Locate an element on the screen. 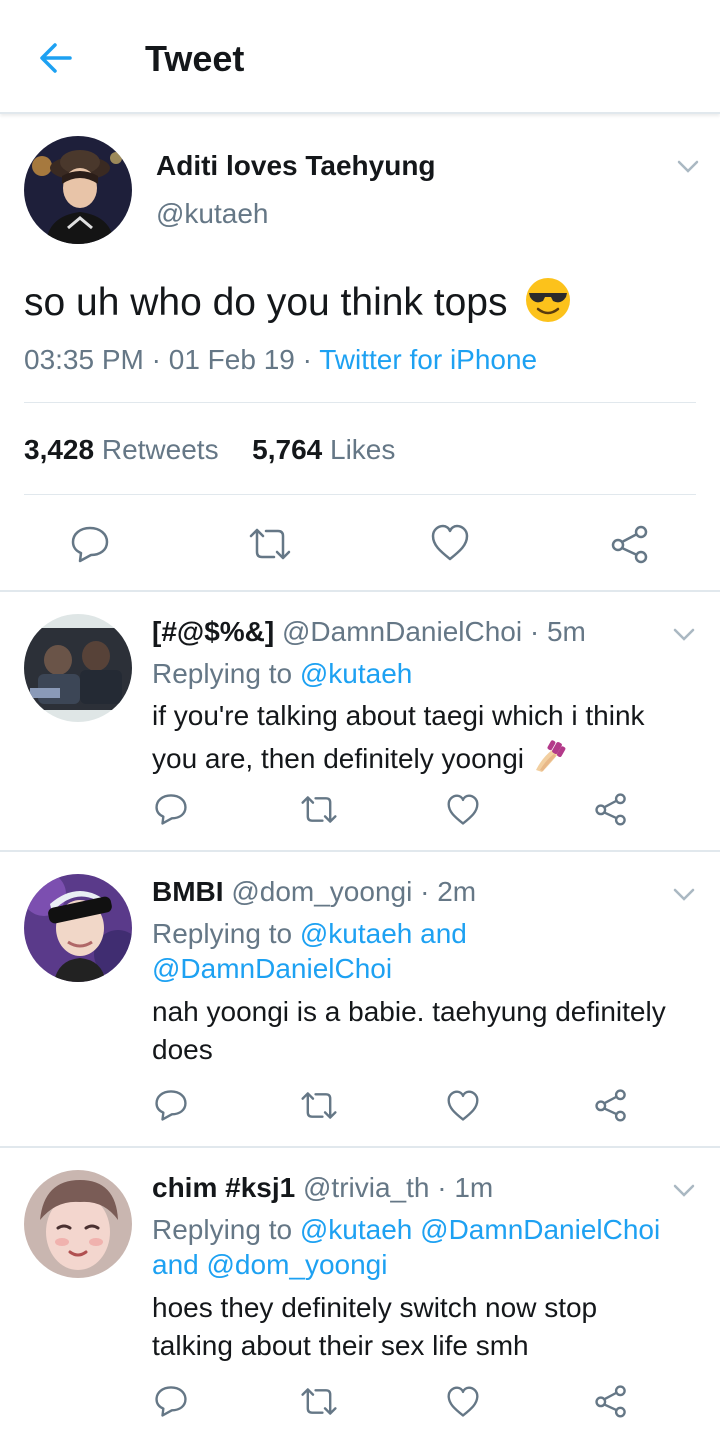  tweet-time: 03:35 PM is located at coordinates (84, 359).